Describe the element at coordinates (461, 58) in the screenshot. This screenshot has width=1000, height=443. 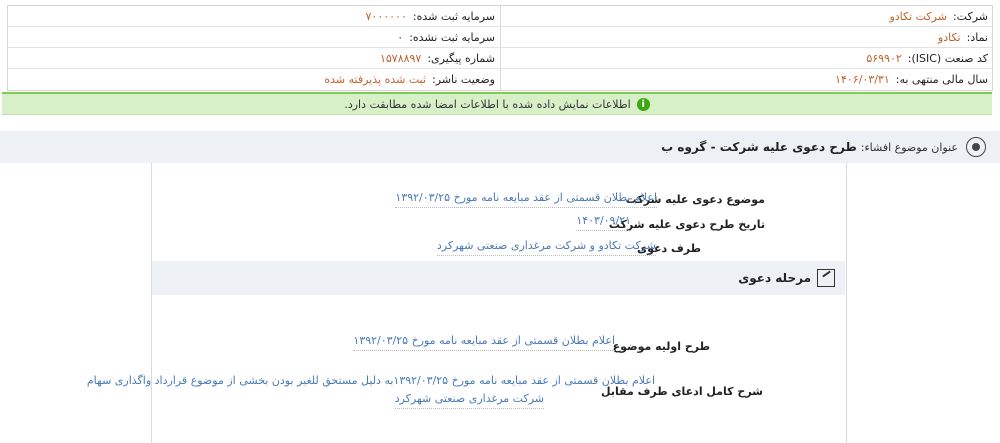
I see `tracking-label: شماره پیگیری:` at that location.